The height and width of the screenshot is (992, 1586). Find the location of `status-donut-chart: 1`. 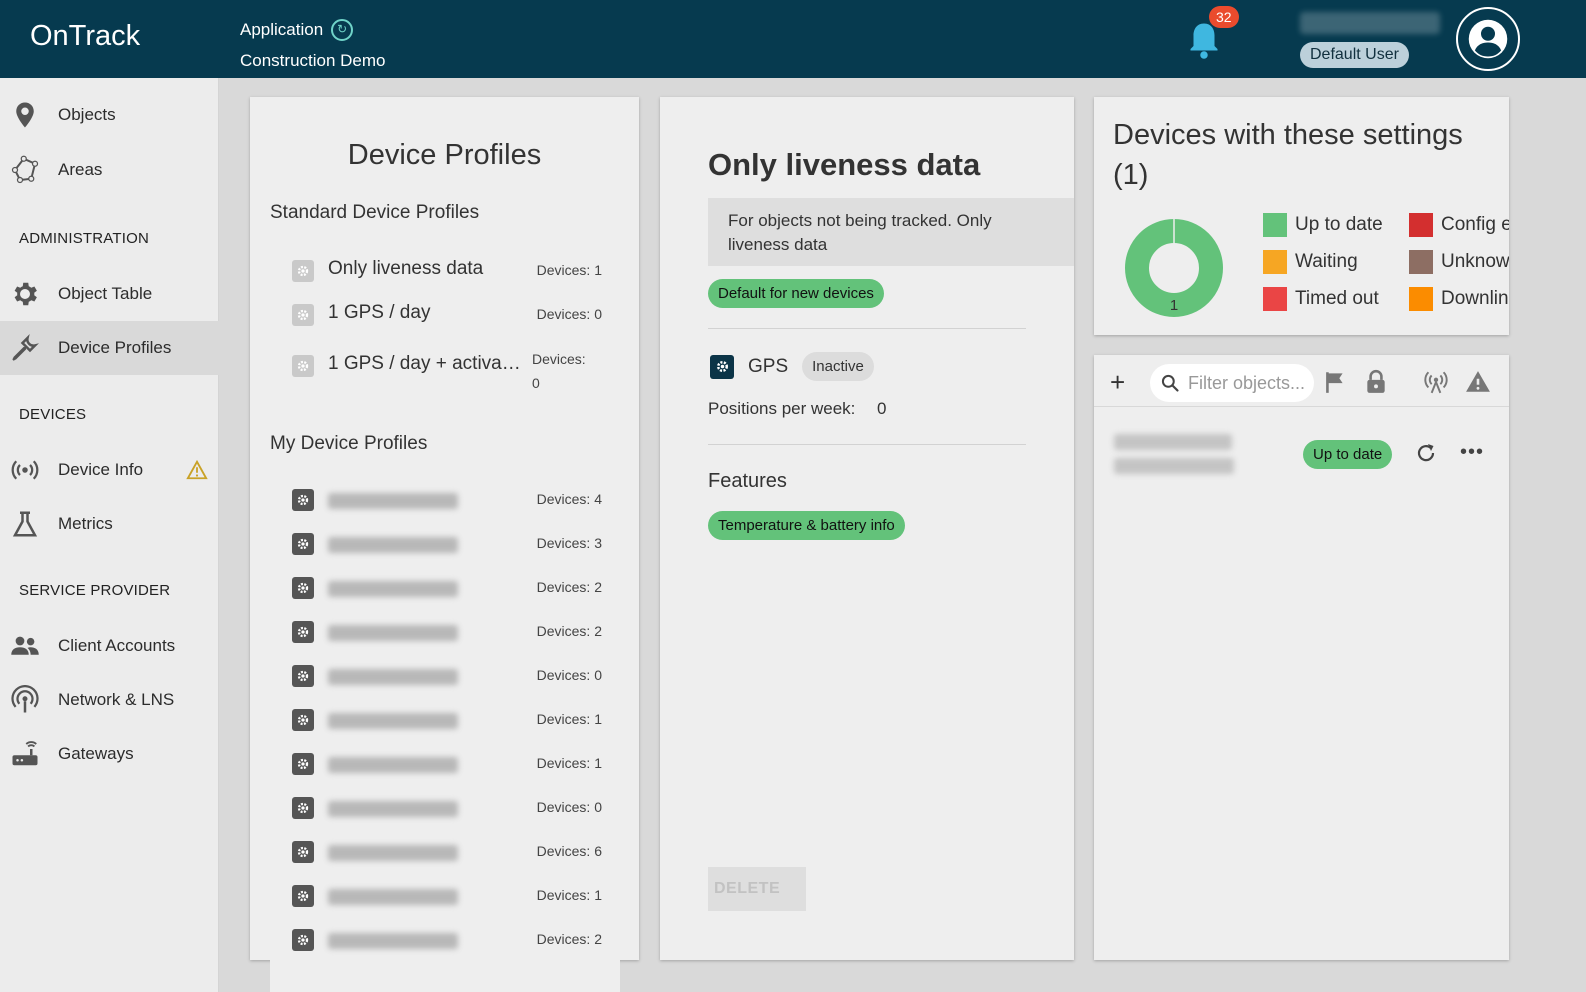

status-donut-chart: 1 is located at coordinates (1174, 268).